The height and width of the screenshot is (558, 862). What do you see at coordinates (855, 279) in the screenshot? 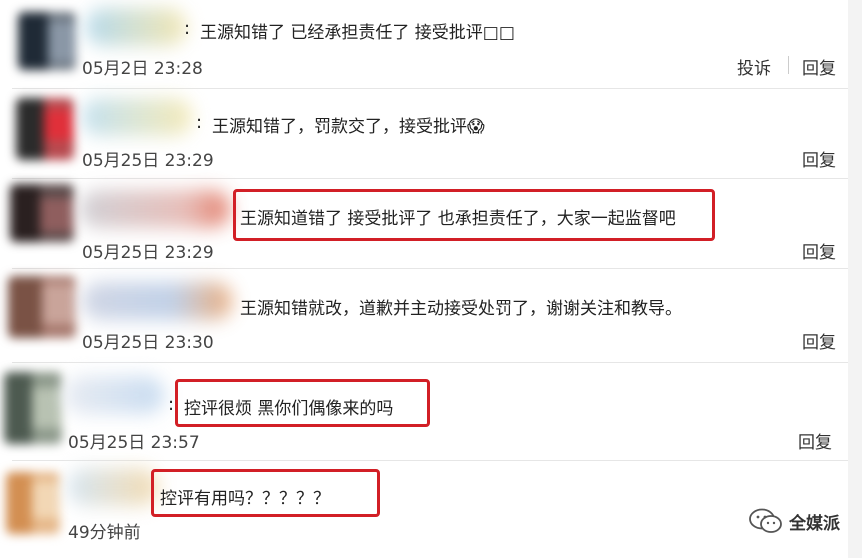
I see `scrollbar-track` at bounding box center [855, 279].